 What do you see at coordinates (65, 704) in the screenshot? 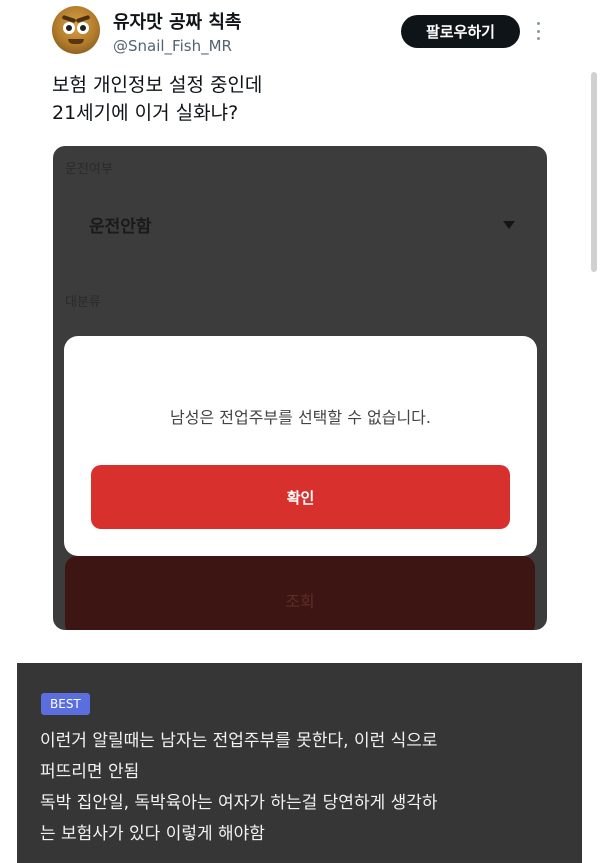
I see `best-badge: BEST` at bounding box center [65, 704].